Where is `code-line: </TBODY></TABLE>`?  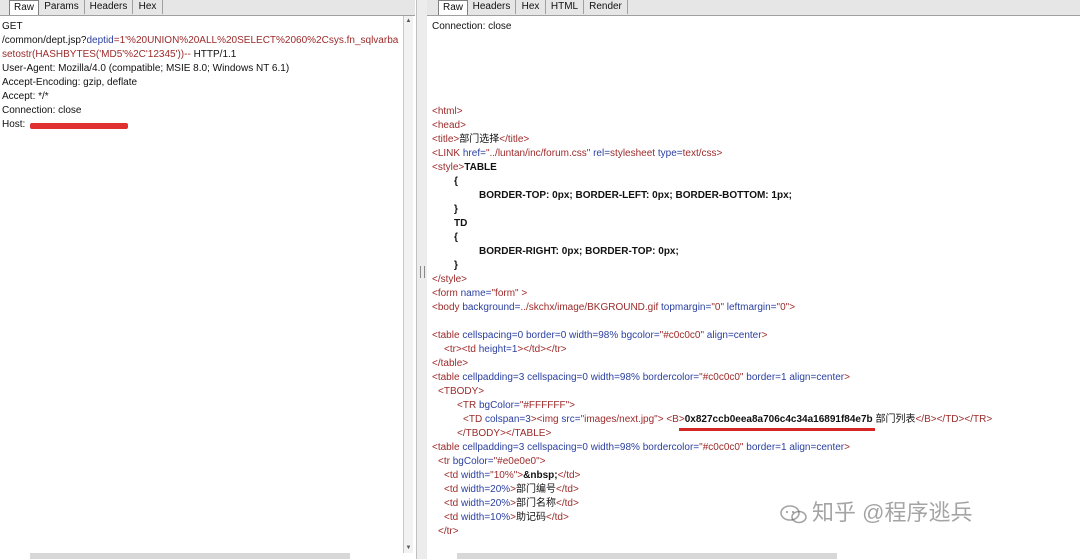 code-line: </TBODY></TABLE> is located at coordinates (504, 433).